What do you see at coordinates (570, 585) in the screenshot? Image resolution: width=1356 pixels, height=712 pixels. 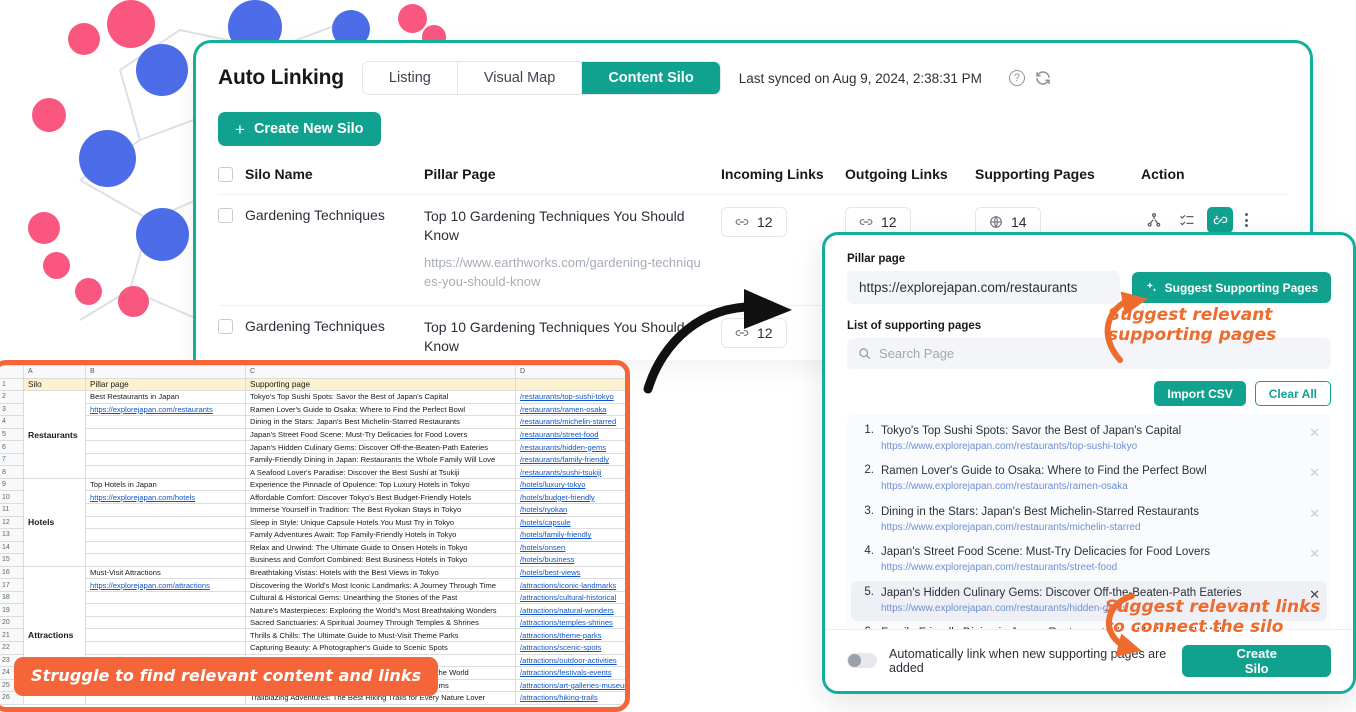 I see `supporting-path-cell: /attractions/iconic-landmarks` at bounding box center [570, 585].